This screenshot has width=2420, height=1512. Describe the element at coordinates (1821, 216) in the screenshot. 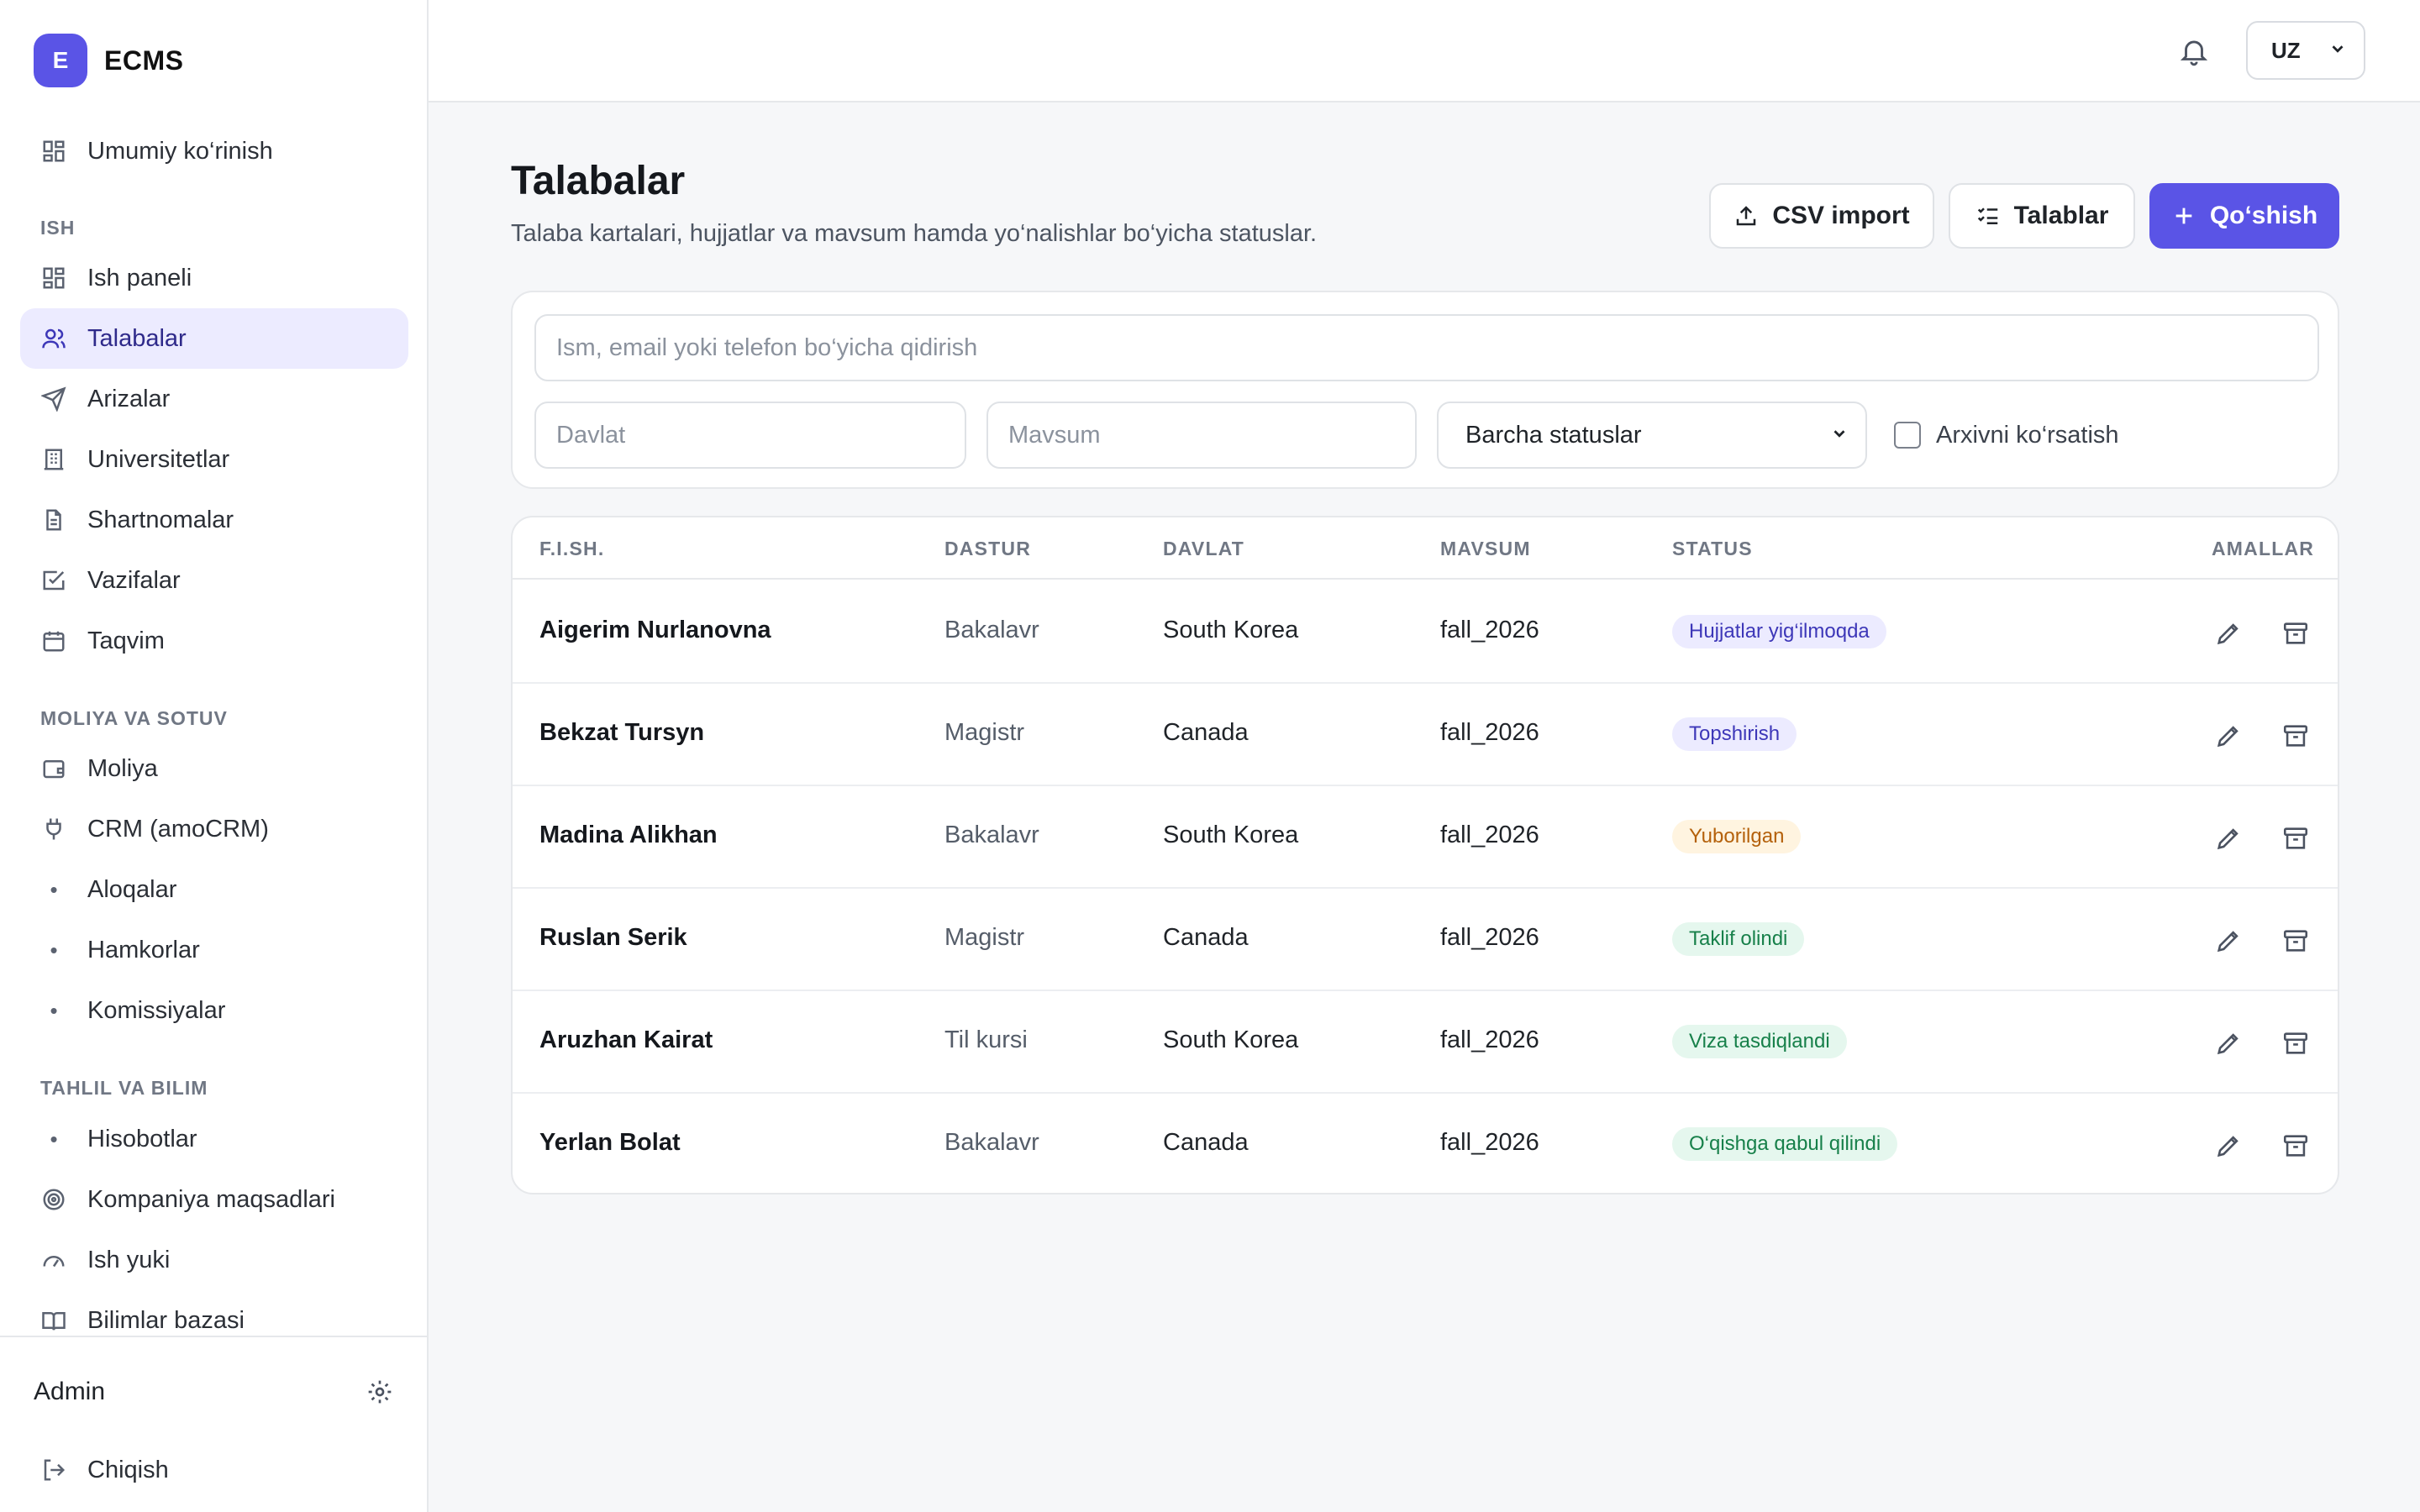

I see `csv-import-button: CSV import` at that location.